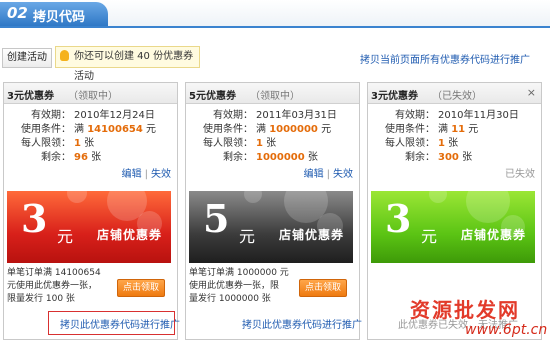 The image size is (550, 350). I want to click on coupon-description: 单笔订单满 1000000 元 使用此优惠券一张，限 量发行 1000000 张, so click(239, 286).